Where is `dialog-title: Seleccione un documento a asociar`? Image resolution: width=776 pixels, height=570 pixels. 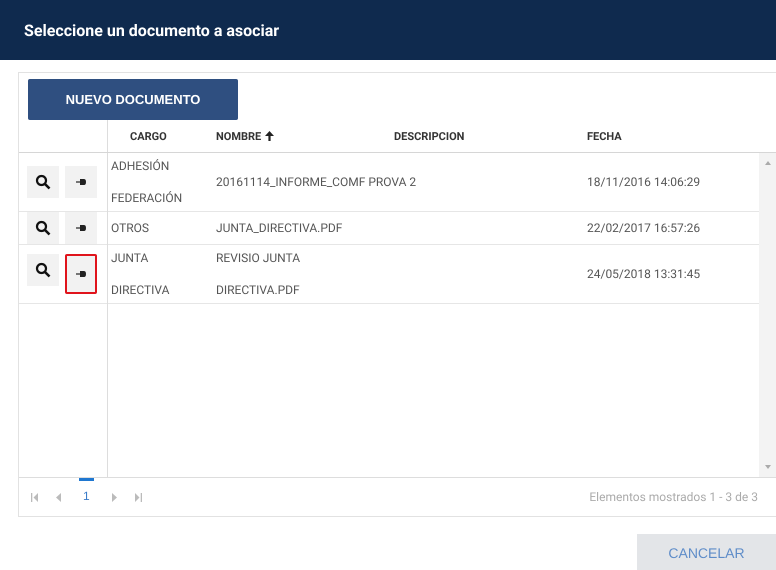 dialog-title: Seleccione un documento a asociar is located at coordinates (152, 30).